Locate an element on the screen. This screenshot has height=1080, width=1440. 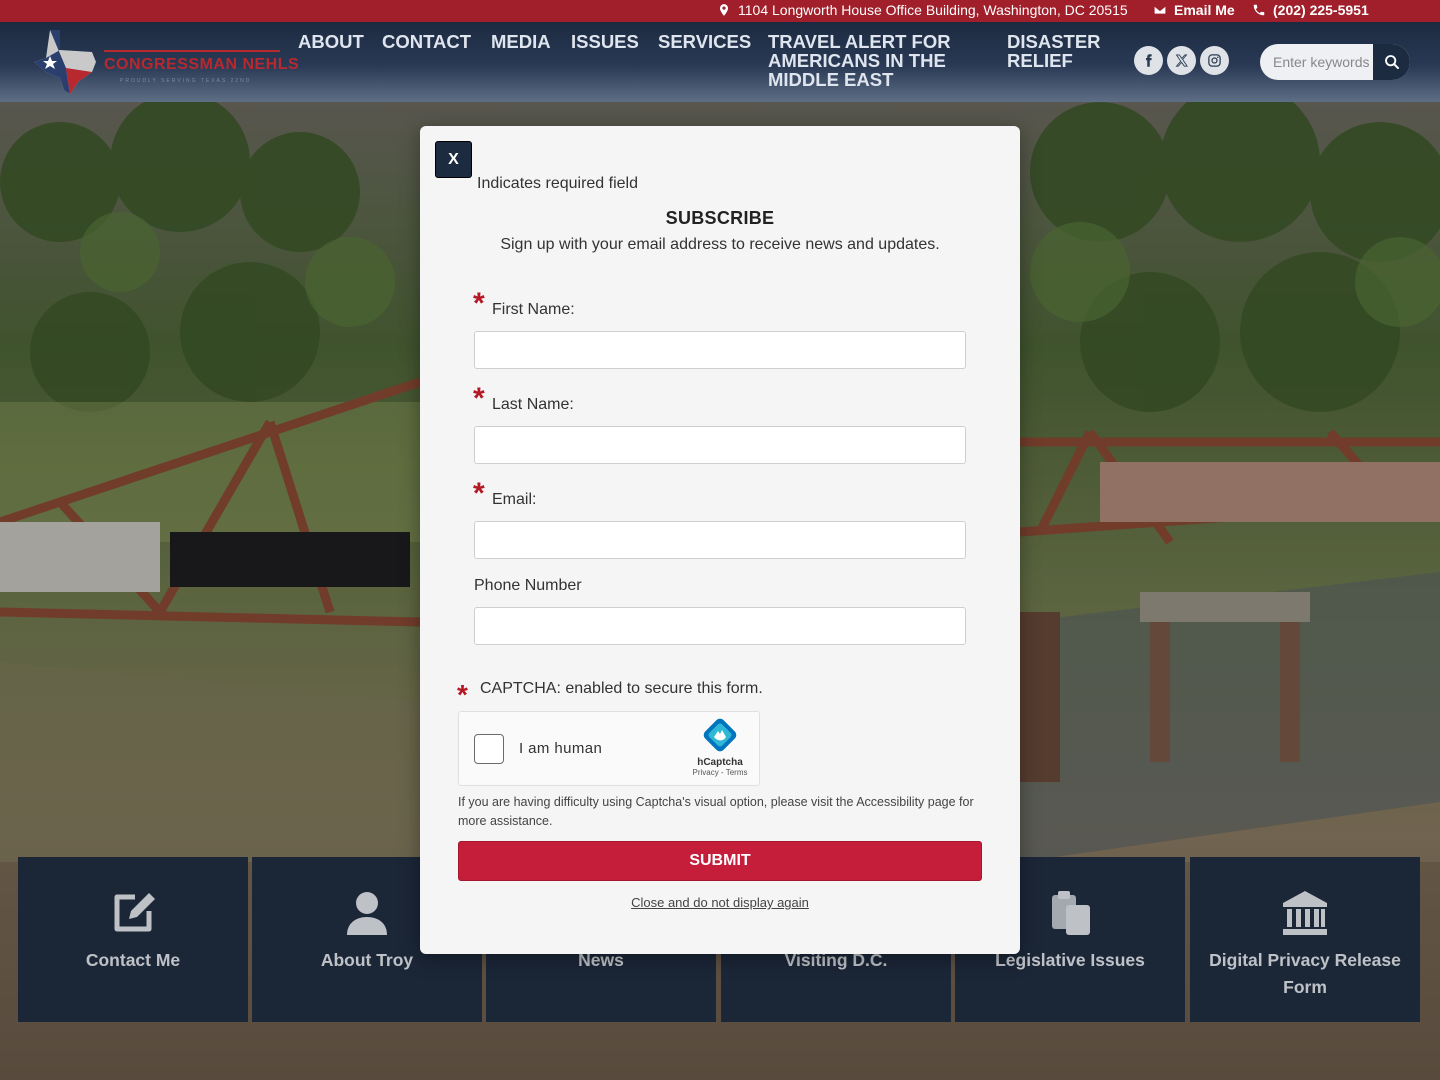
search-button is located at coordinates (1391, 62).